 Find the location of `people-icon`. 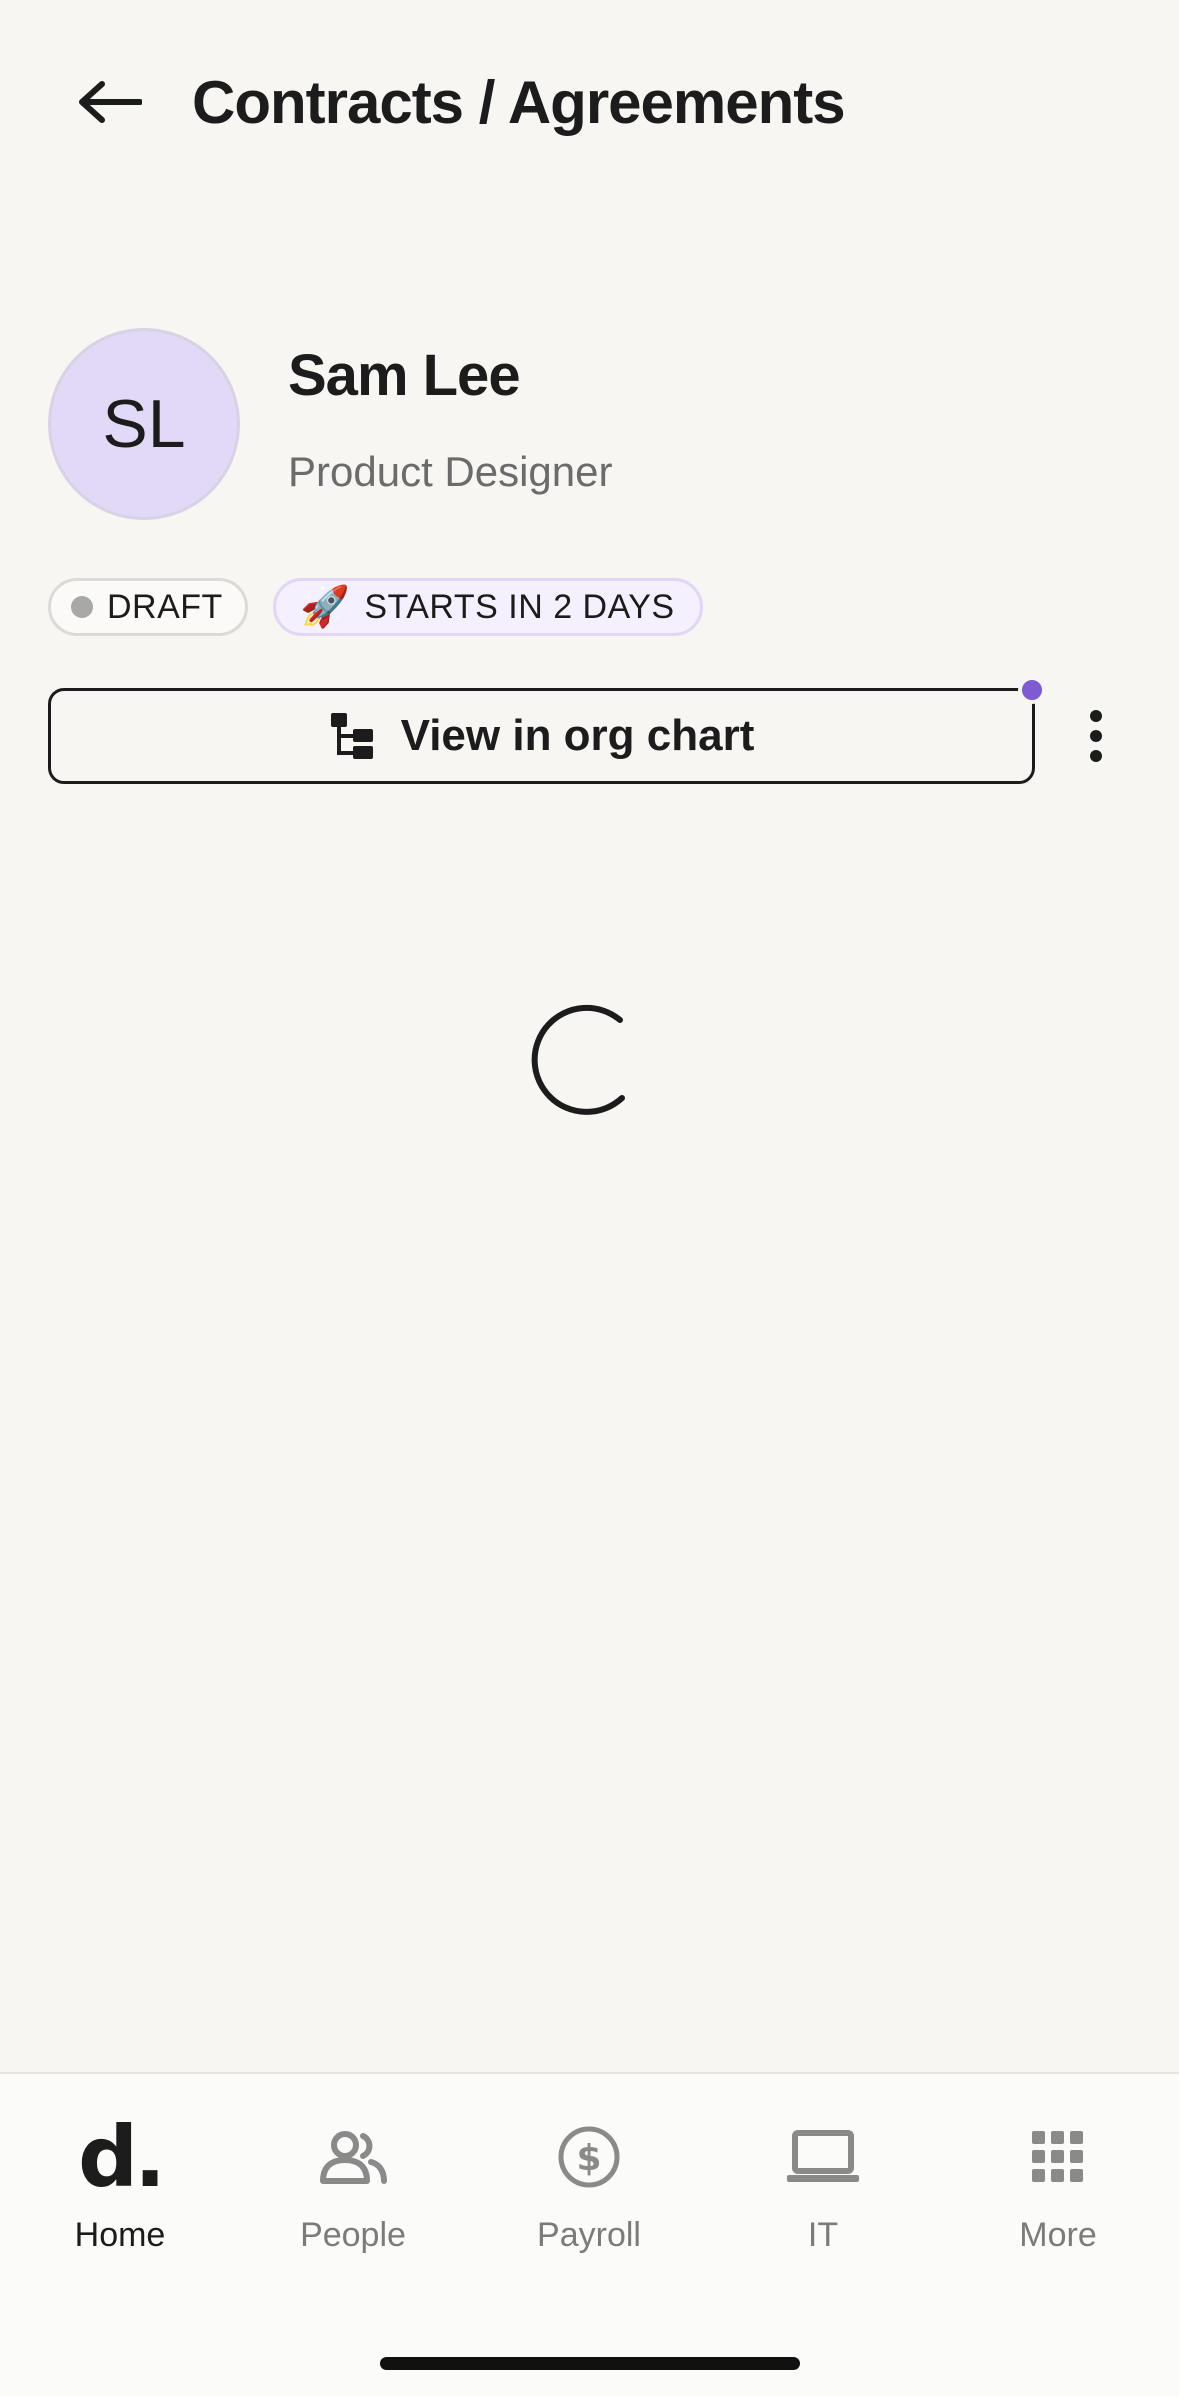

people-icon is located at coordinates (353, 2157).